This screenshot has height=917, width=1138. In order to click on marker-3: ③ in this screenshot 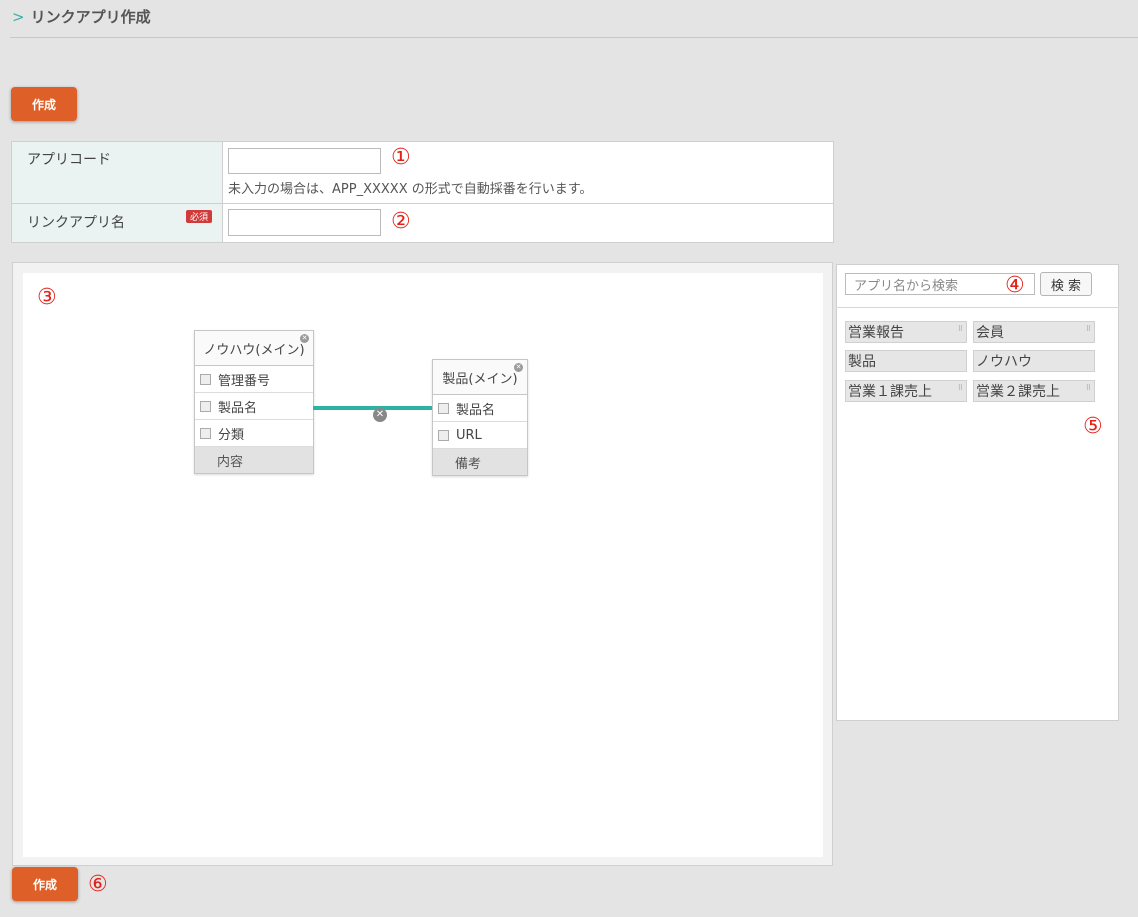, I will do `click(47, 297)`.